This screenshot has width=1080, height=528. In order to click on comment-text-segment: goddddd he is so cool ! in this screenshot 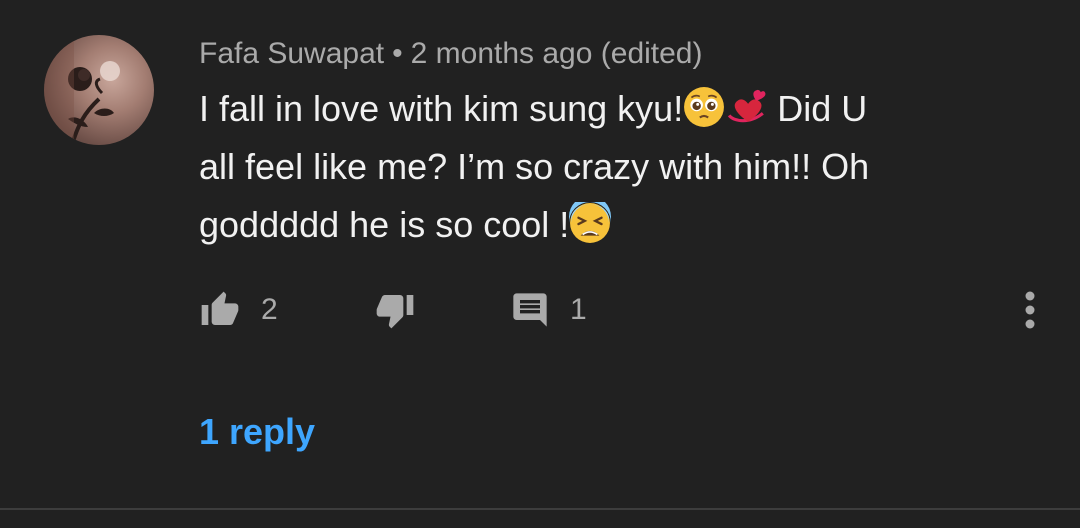, I will do `click(384, 224)`.